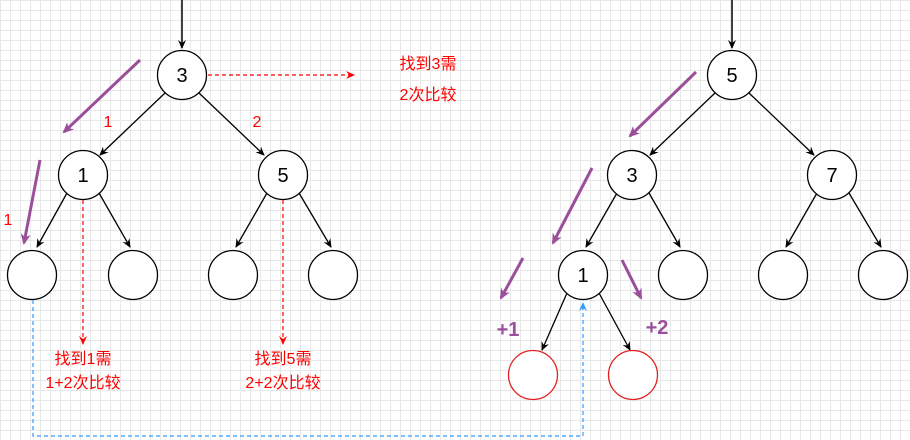 This screenshot has width=910, height=440. What do you see at coordinates (251, 220) in the screenshot?
I see `edge-5-leaf3` at bounding box center [251, 220].